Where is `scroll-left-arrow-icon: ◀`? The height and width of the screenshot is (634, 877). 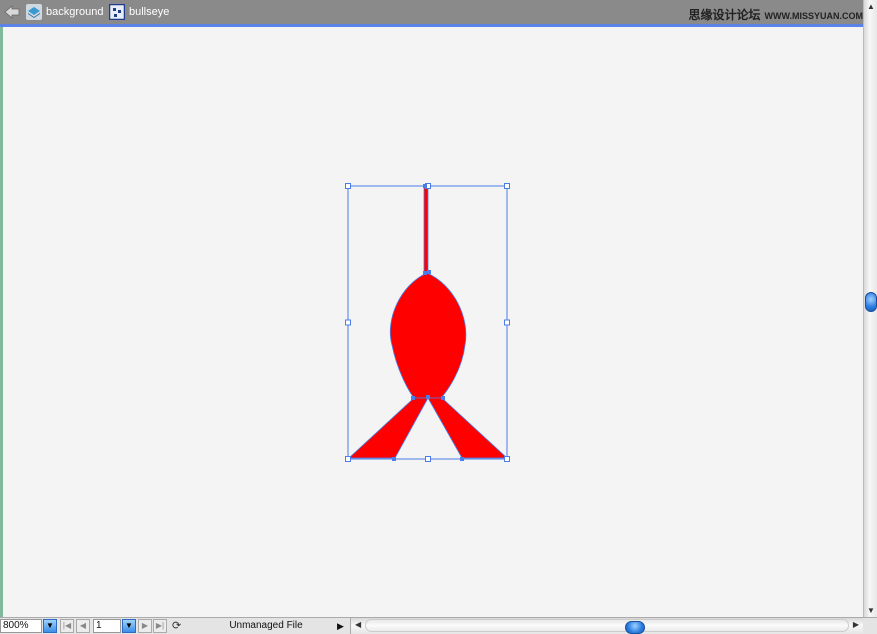
scroll-left-arrow-icon: ◀ is located at coordinates (358, 624).